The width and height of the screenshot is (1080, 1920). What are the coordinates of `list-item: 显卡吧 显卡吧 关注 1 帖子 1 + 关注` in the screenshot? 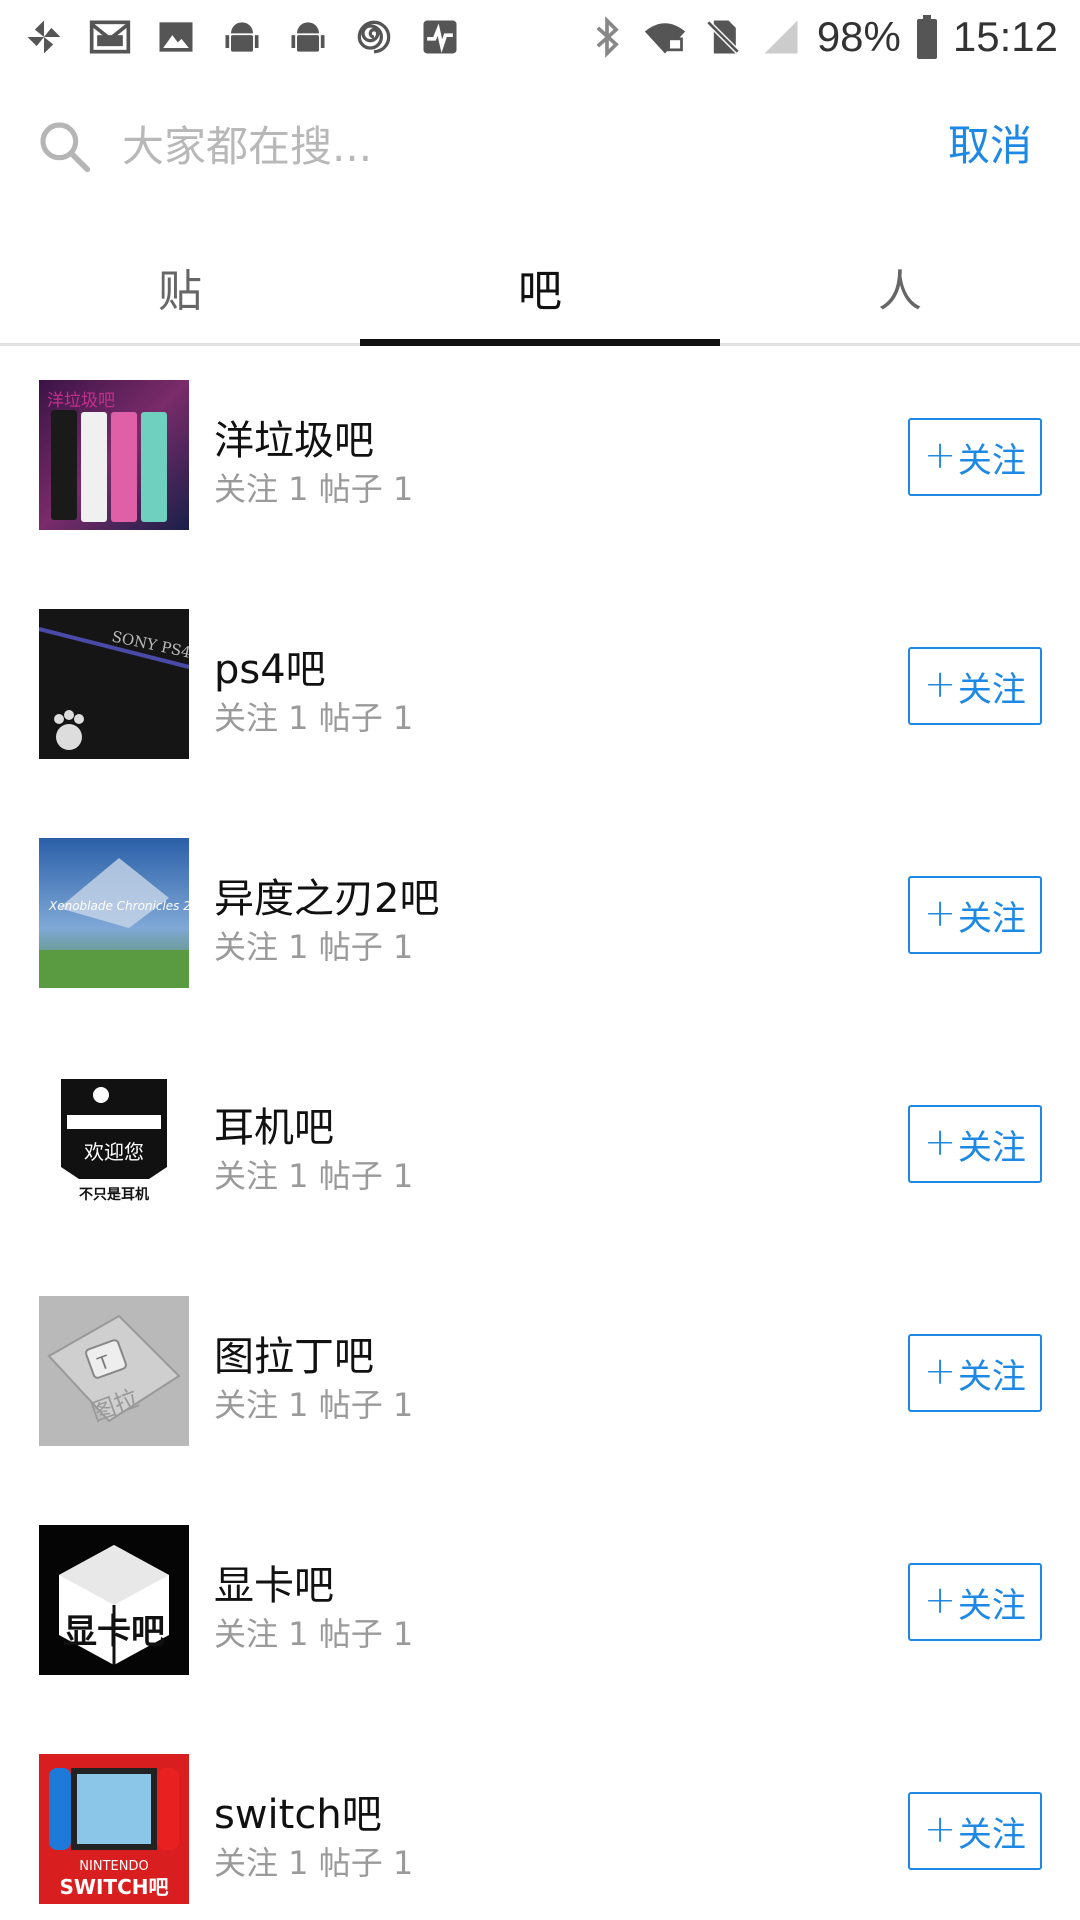 It's located at (540, 1639).